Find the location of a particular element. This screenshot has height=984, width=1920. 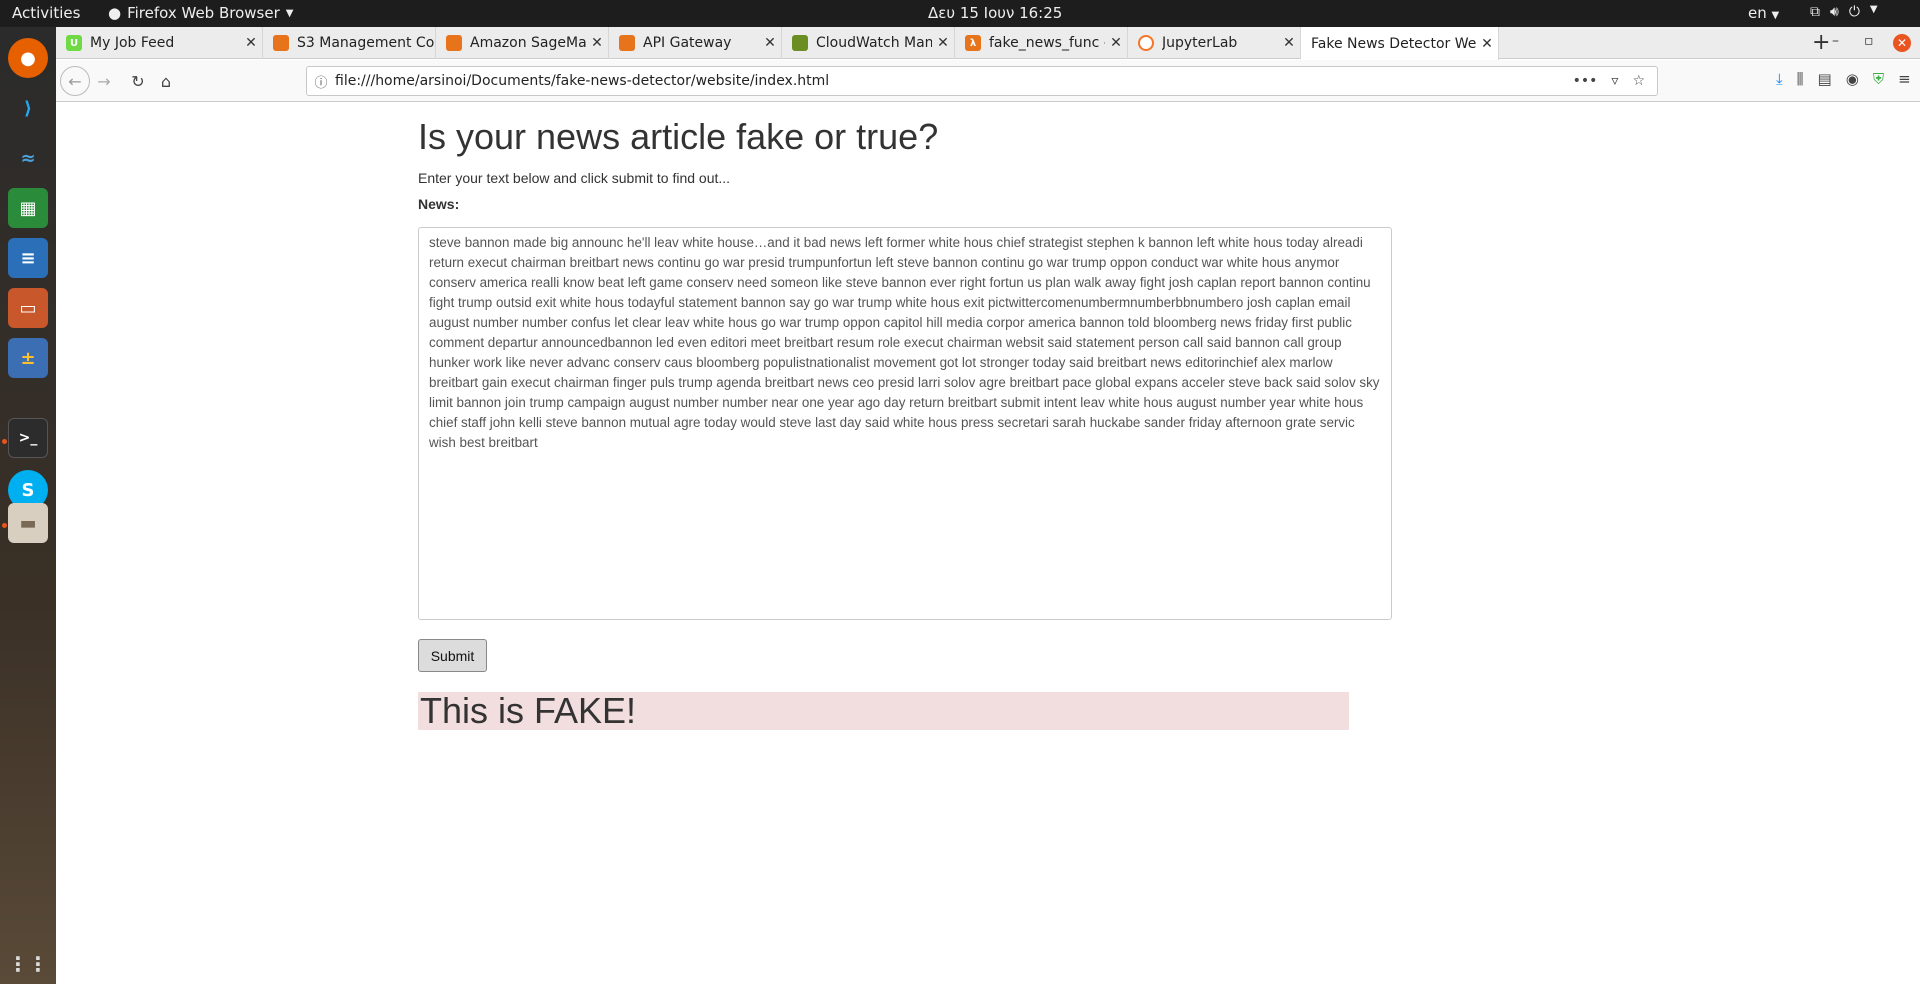

tab-cloudwatch: CloudWatch Managem ✕ is located at coordinates (868, 43).